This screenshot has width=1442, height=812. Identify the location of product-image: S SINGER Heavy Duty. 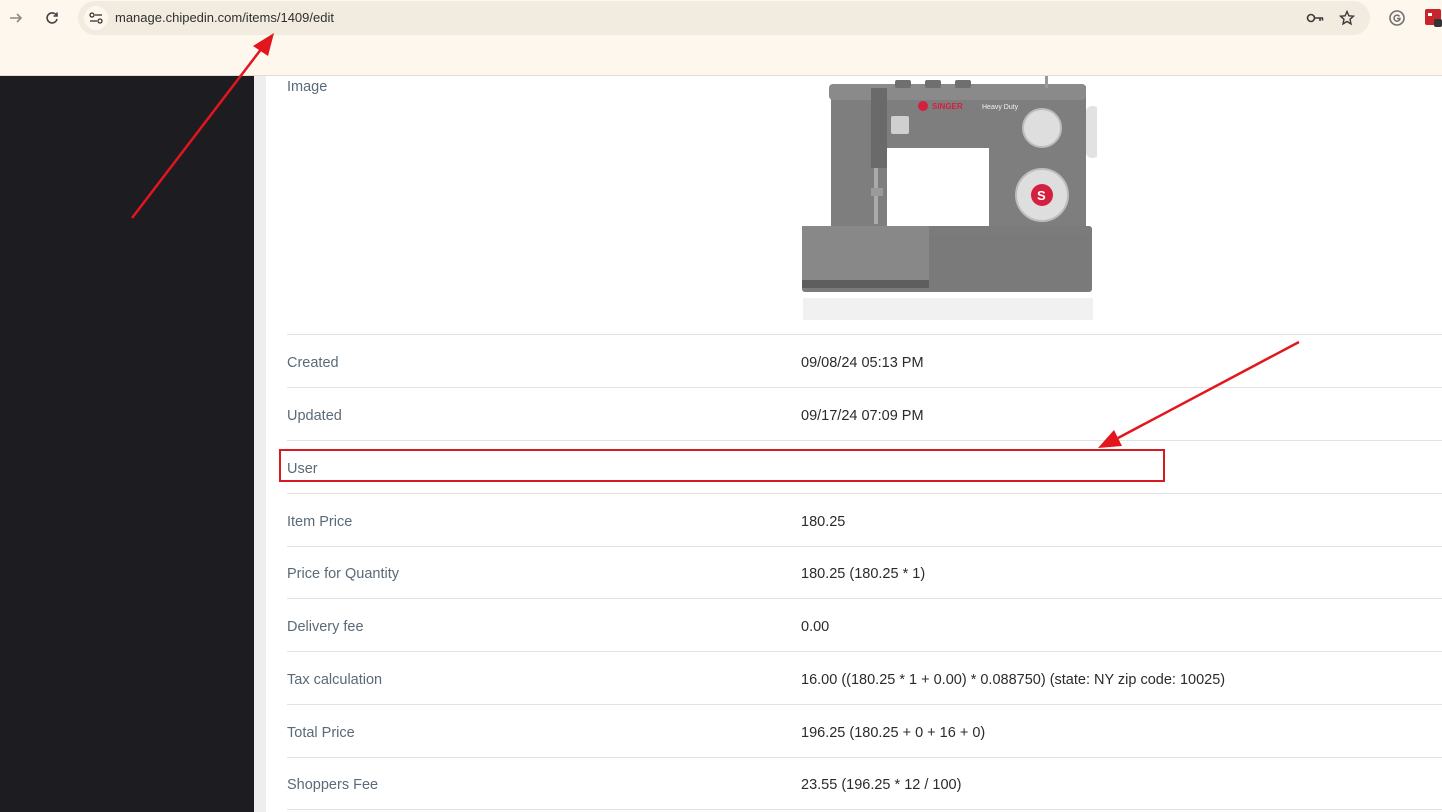
(949, 199).